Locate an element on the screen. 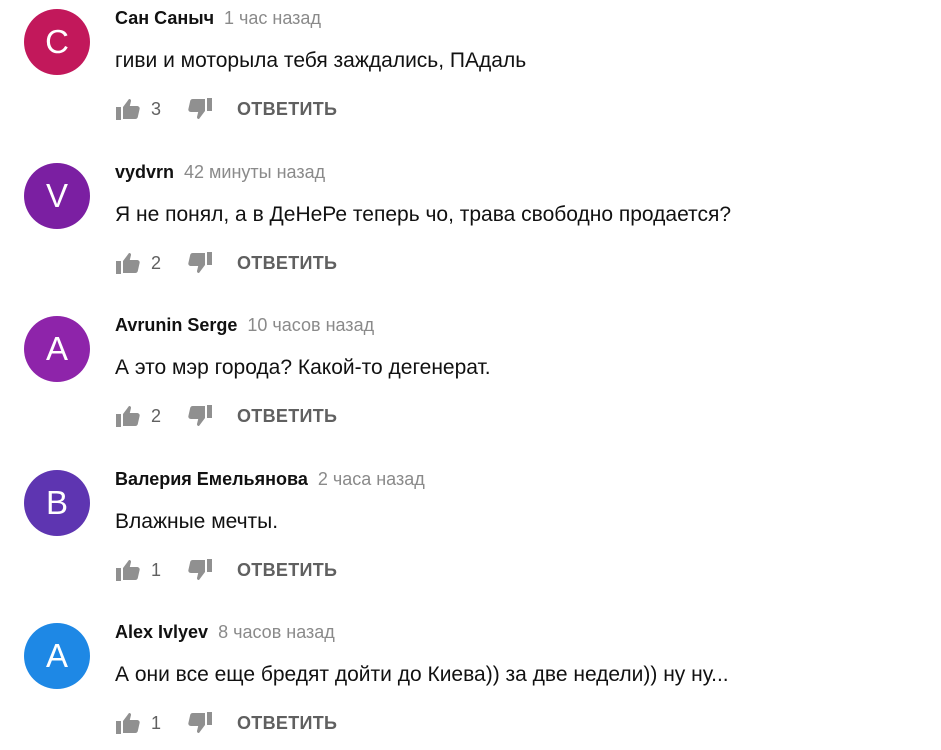 The height and width of the screenshot is (750, 941). comment-time: 2 часа назад is located at coordinates (371, 479).